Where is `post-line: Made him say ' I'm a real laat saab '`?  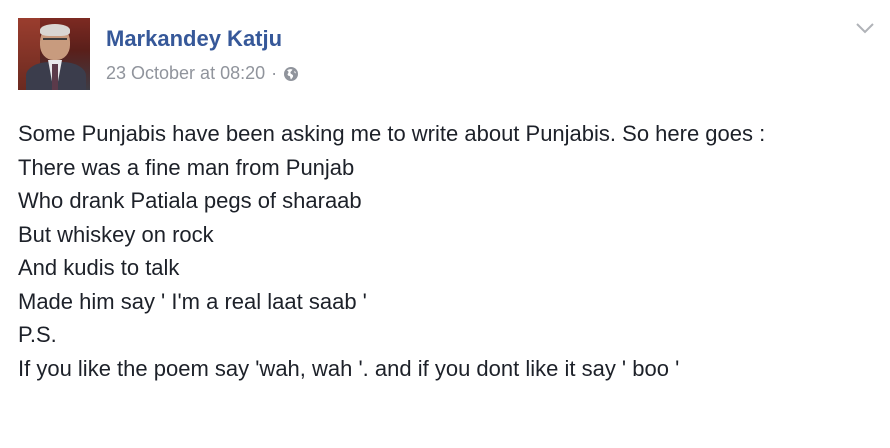
post-line: Made him say ' I'm a real laat saab ' is located at coordinates (192, 301).